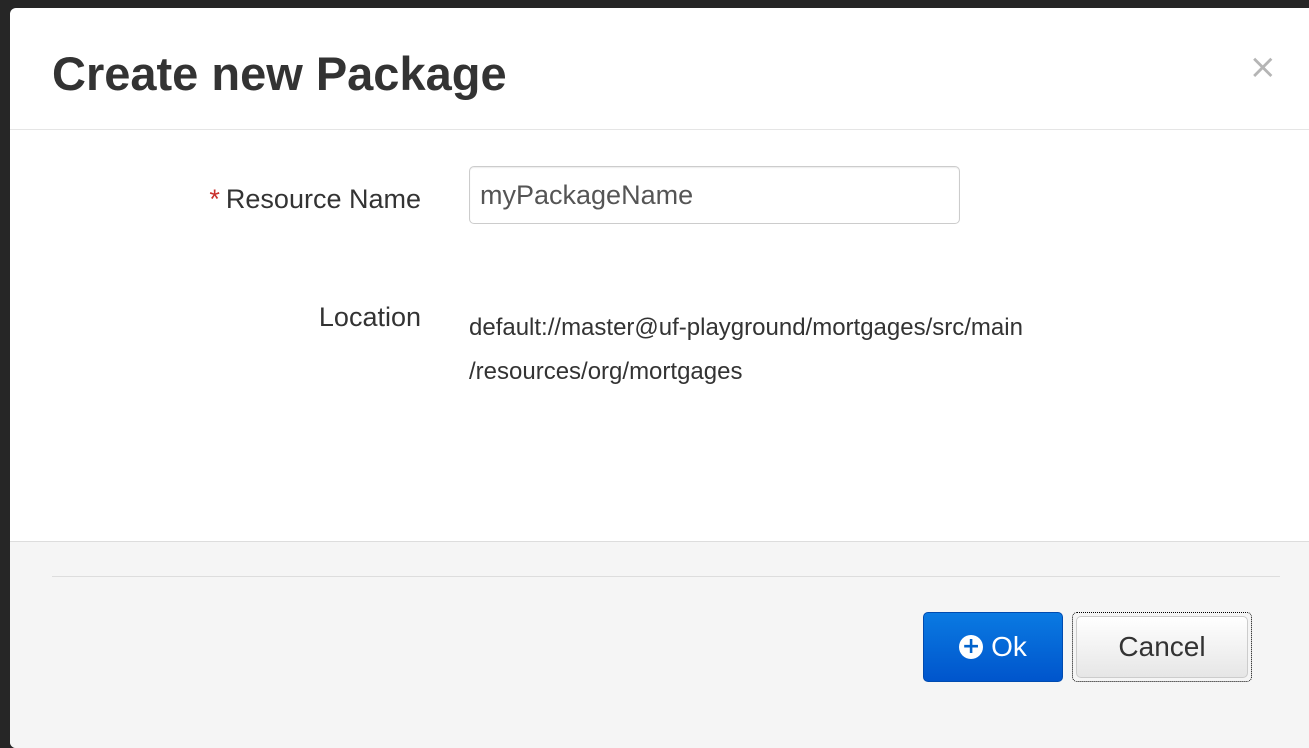 This screenshot has height=748, width=1309. I want to click on ok-button-label: Ok, so click(1009, 646).